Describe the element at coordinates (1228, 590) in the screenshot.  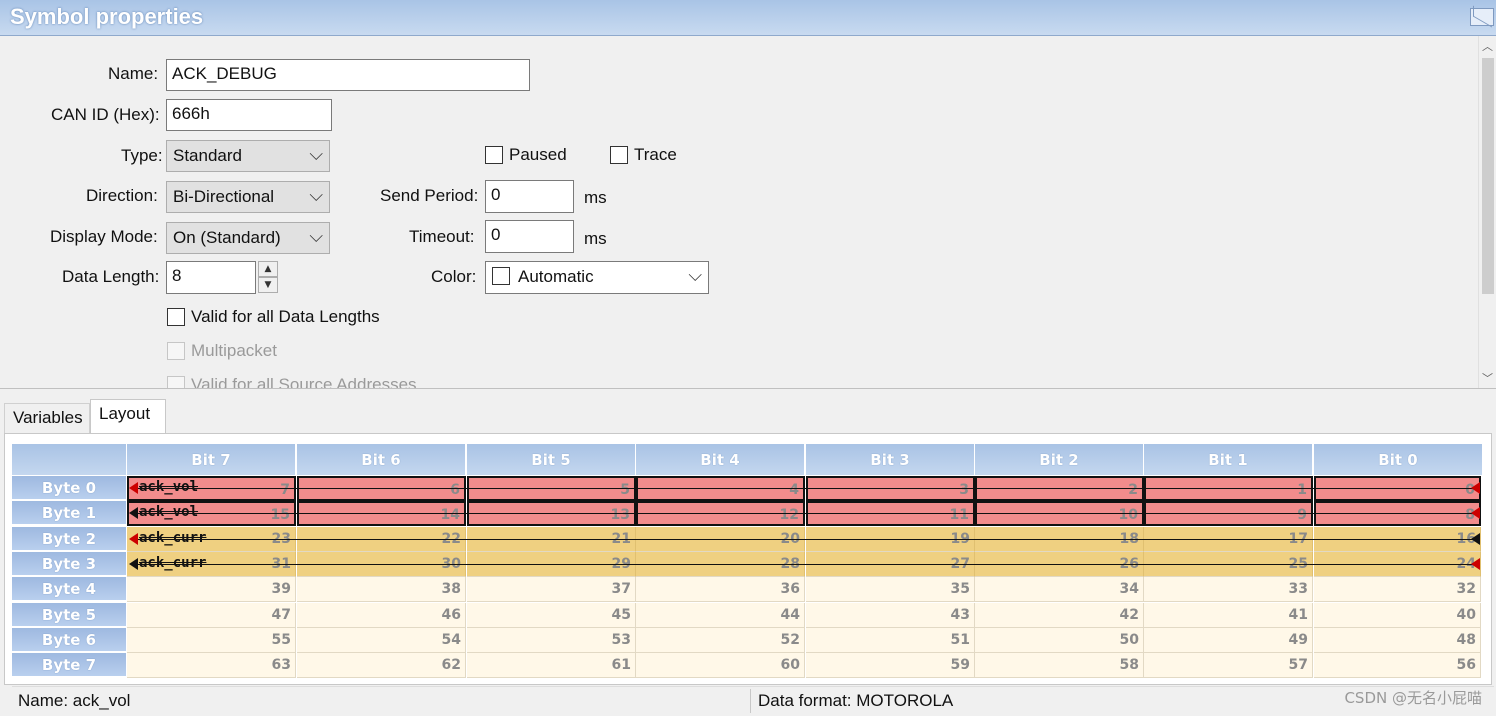
I see `bit-cell: 33` at that location.